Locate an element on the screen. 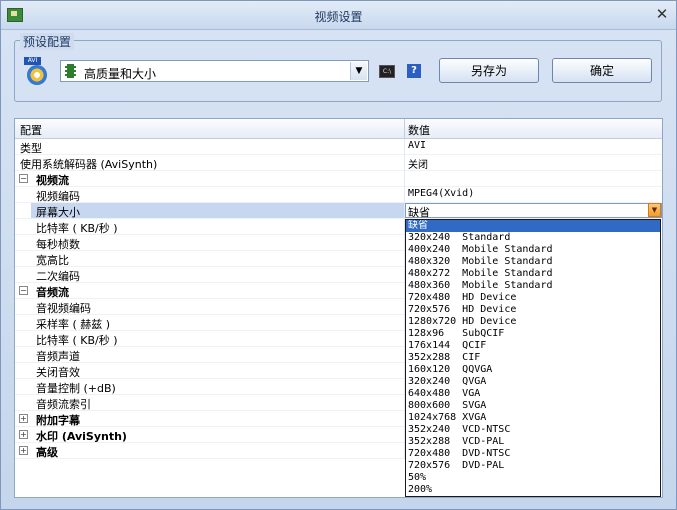 The image size is (677, 510). command-line-icon: C:\ is located at coordinates (387, 71).